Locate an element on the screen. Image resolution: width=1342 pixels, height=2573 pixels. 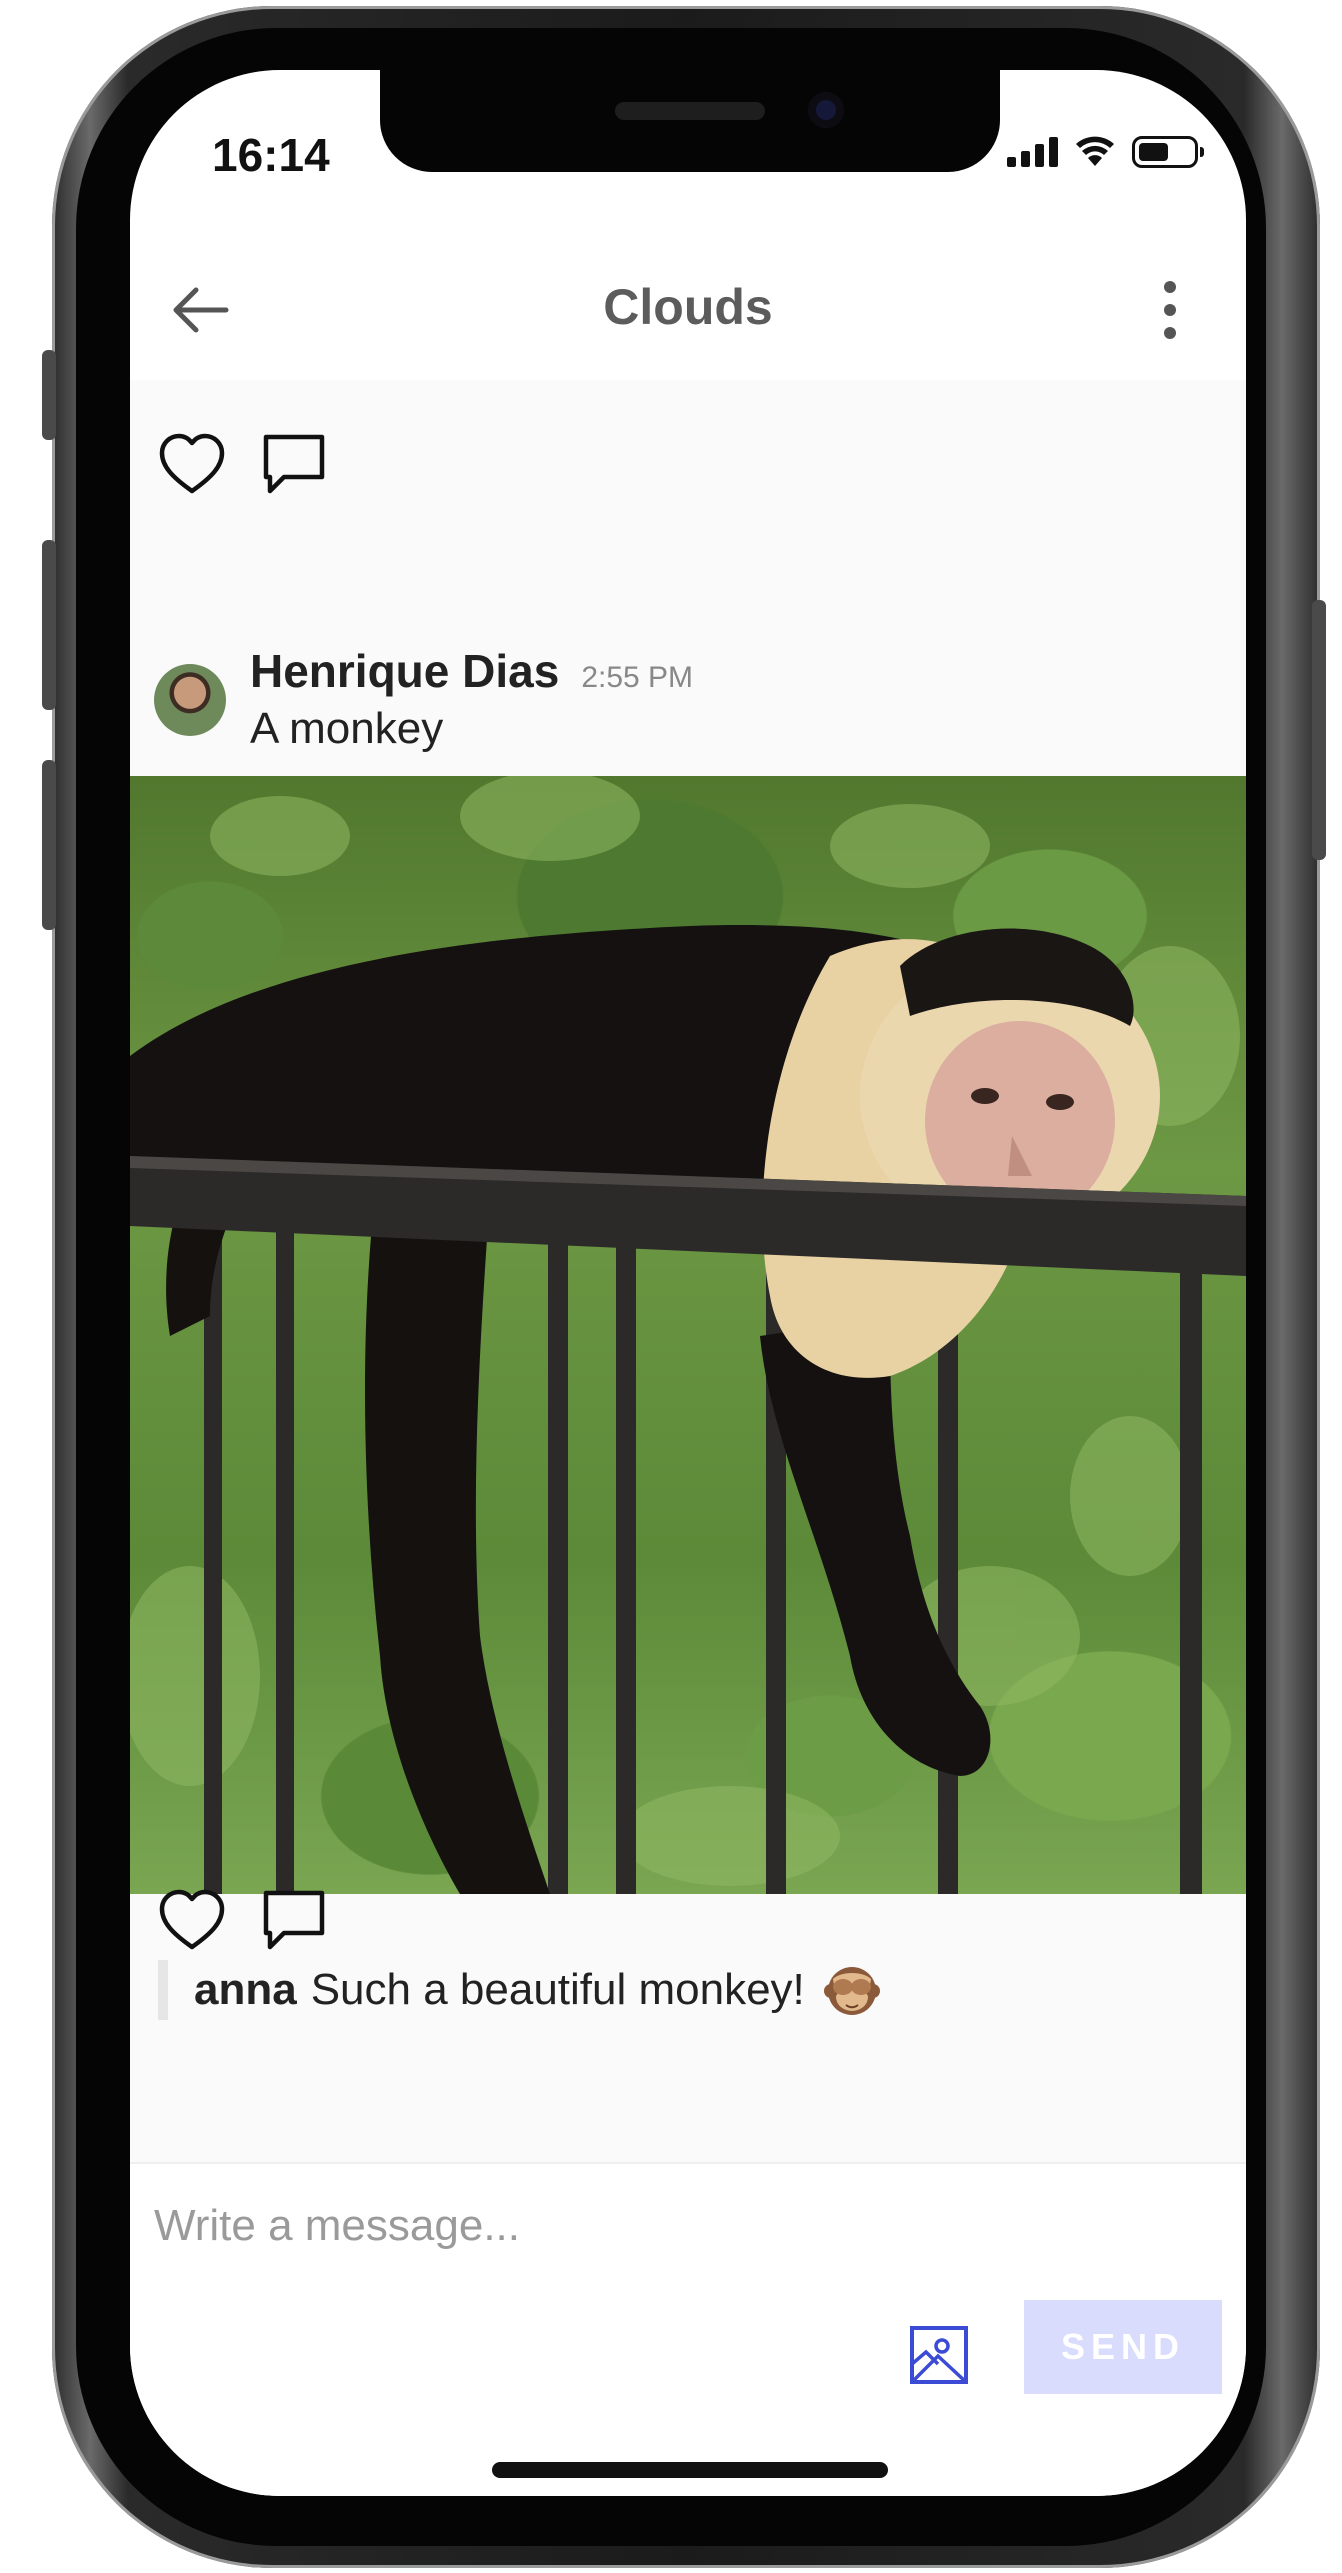
front-camera is located at coordinates (826, 110).